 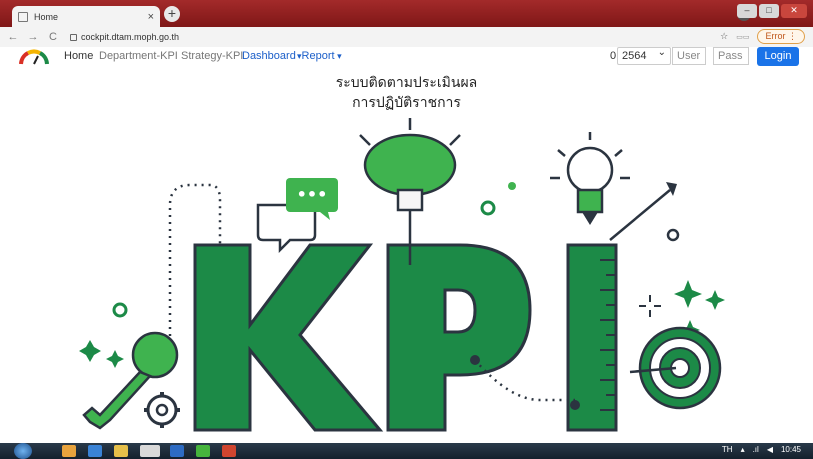 What do you see at coordinates (172, 14) in the screenshot?
I see `new-tab-button: +` at bounding box center [172, 14].